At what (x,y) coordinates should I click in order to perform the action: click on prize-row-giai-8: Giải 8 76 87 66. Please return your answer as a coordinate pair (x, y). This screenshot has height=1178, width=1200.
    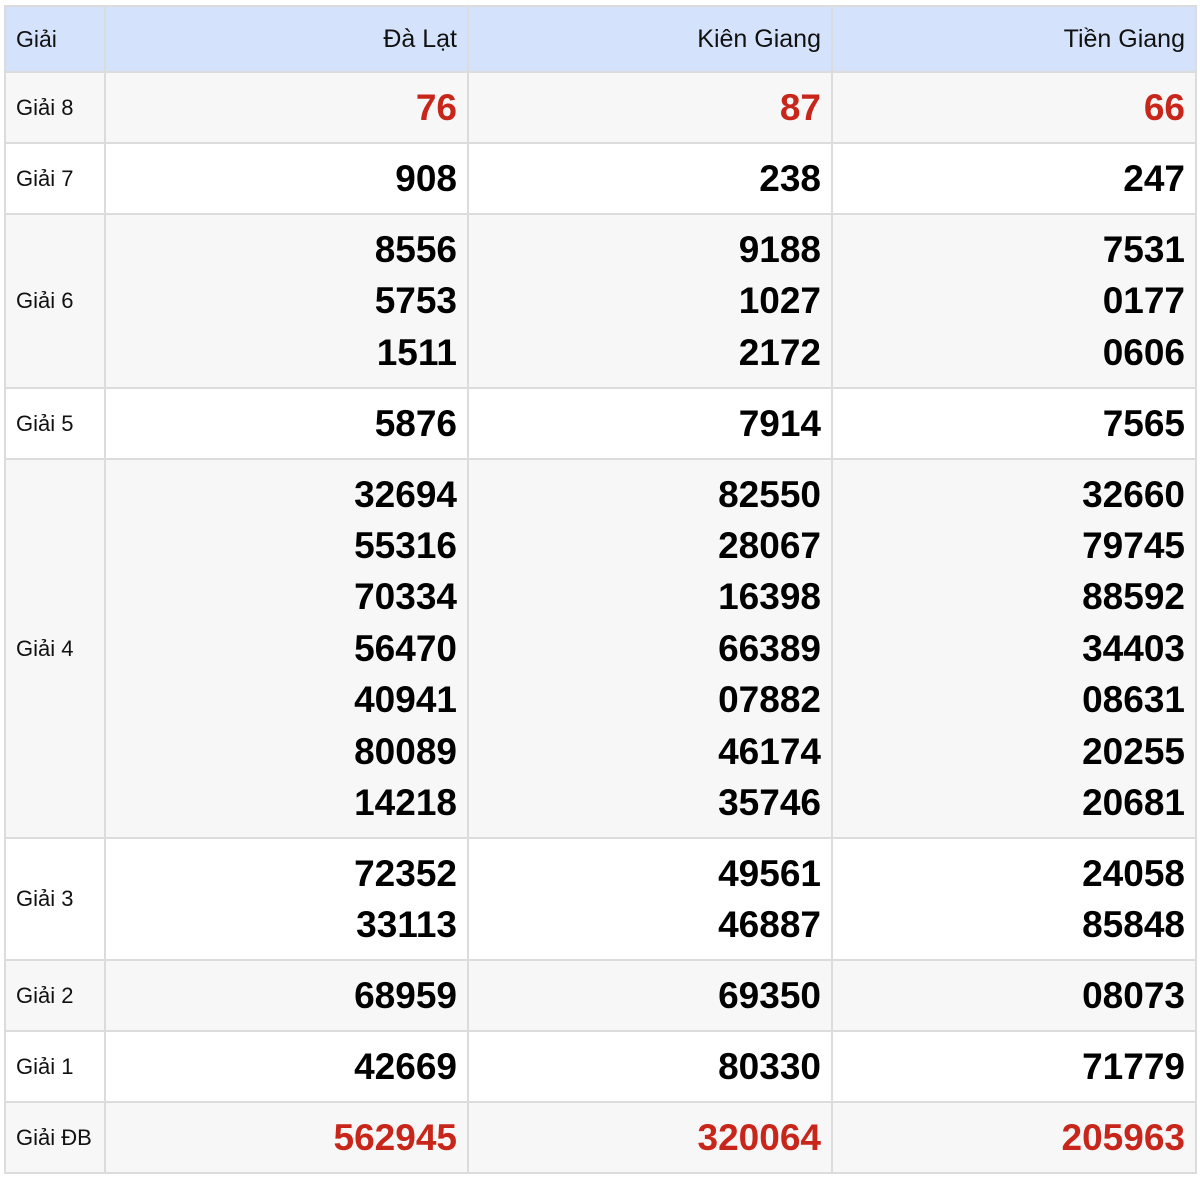
    Looking at the image, I should click on (600, 107).